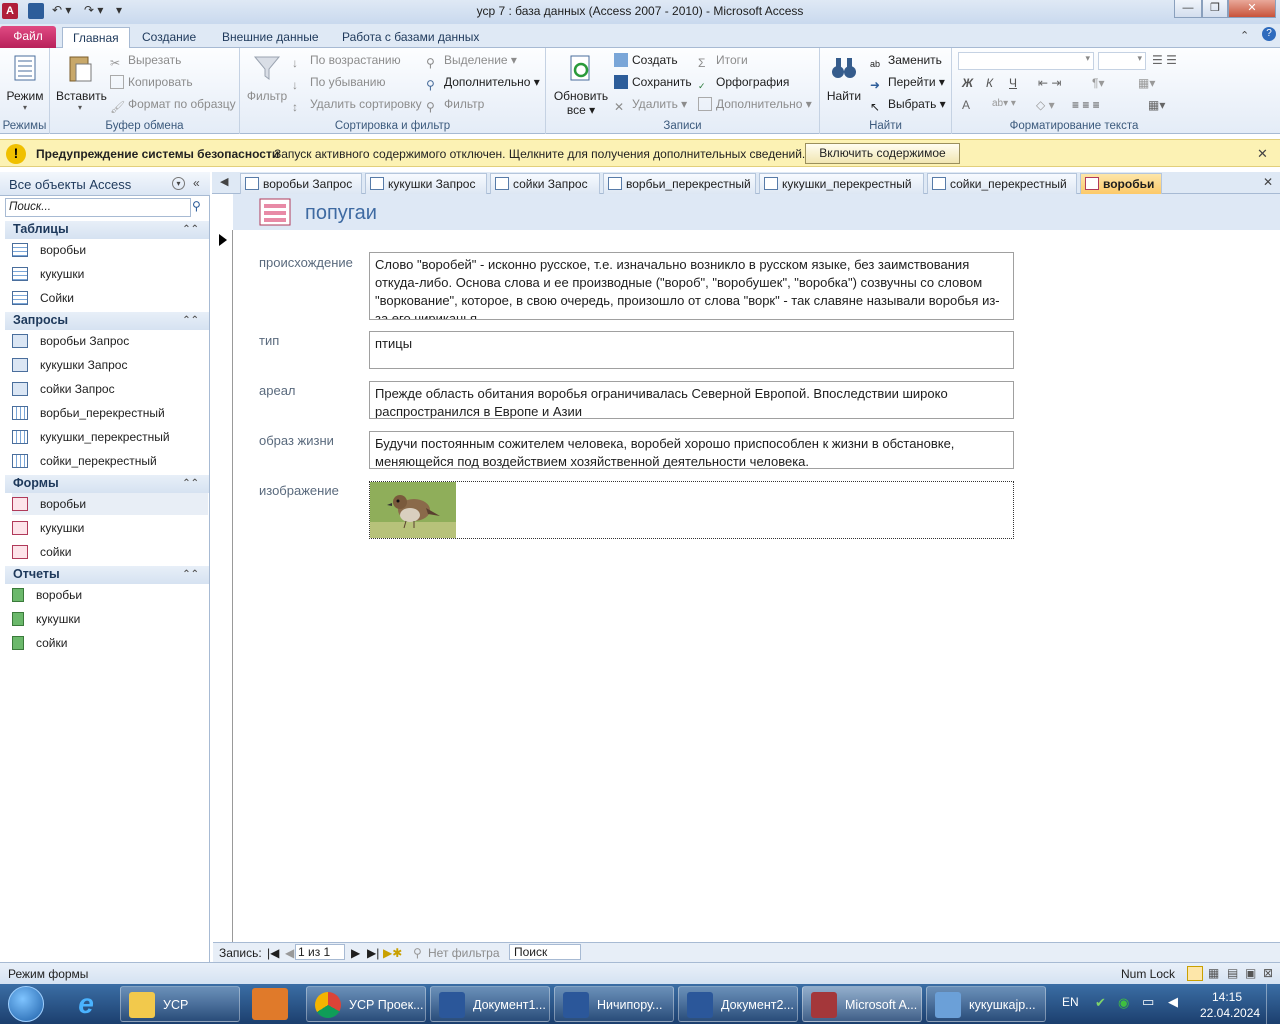 The height and width of the screenshot is (1024, 1280). I want to click on indent-icon: ⇤ ⇥, so click(1049, 83).